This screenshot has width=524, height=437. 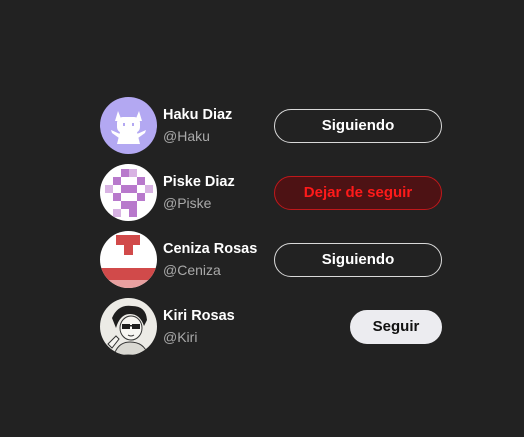 I want to click on sketch-portrait-avatar-icon, so click(x=128, y=326).